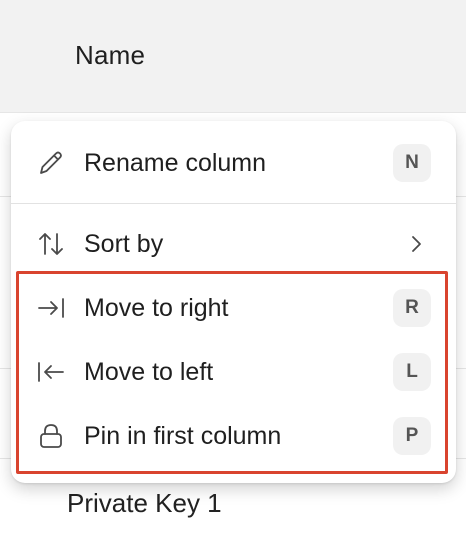 The height and width of the screenshot is (540, 466). Describe the element at coordinates (175, 163) in the screenshot. I see `menu-item-label: Rename column` at that location.